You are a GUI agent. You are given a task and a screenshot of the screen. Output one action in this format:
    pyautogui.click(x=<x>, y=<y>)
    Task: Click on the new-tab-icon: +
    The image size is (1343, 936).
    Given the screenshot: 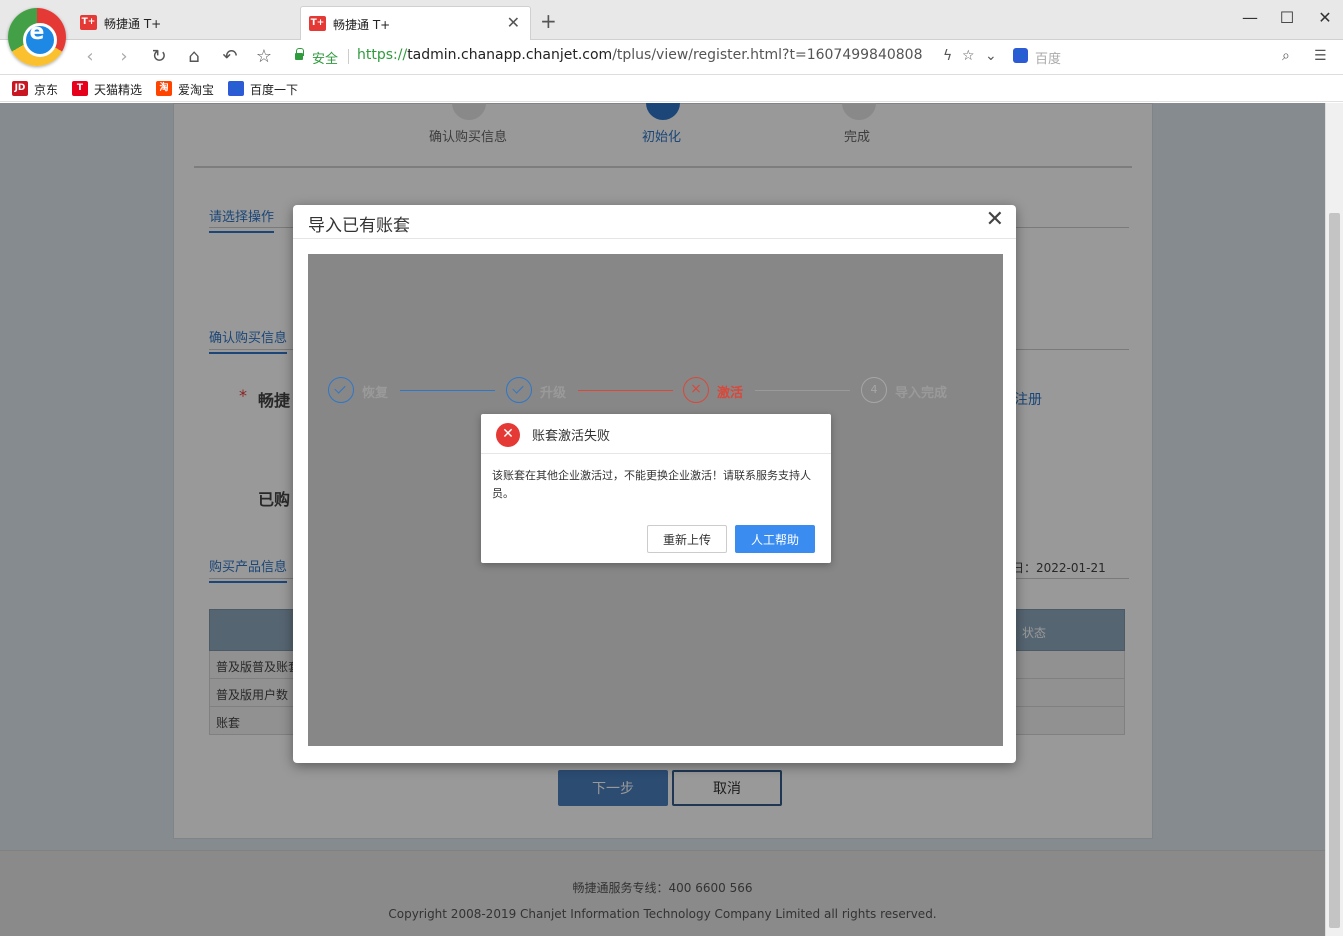 What is the action you would take?
    pyautogui.click(x=548, y=21)
    